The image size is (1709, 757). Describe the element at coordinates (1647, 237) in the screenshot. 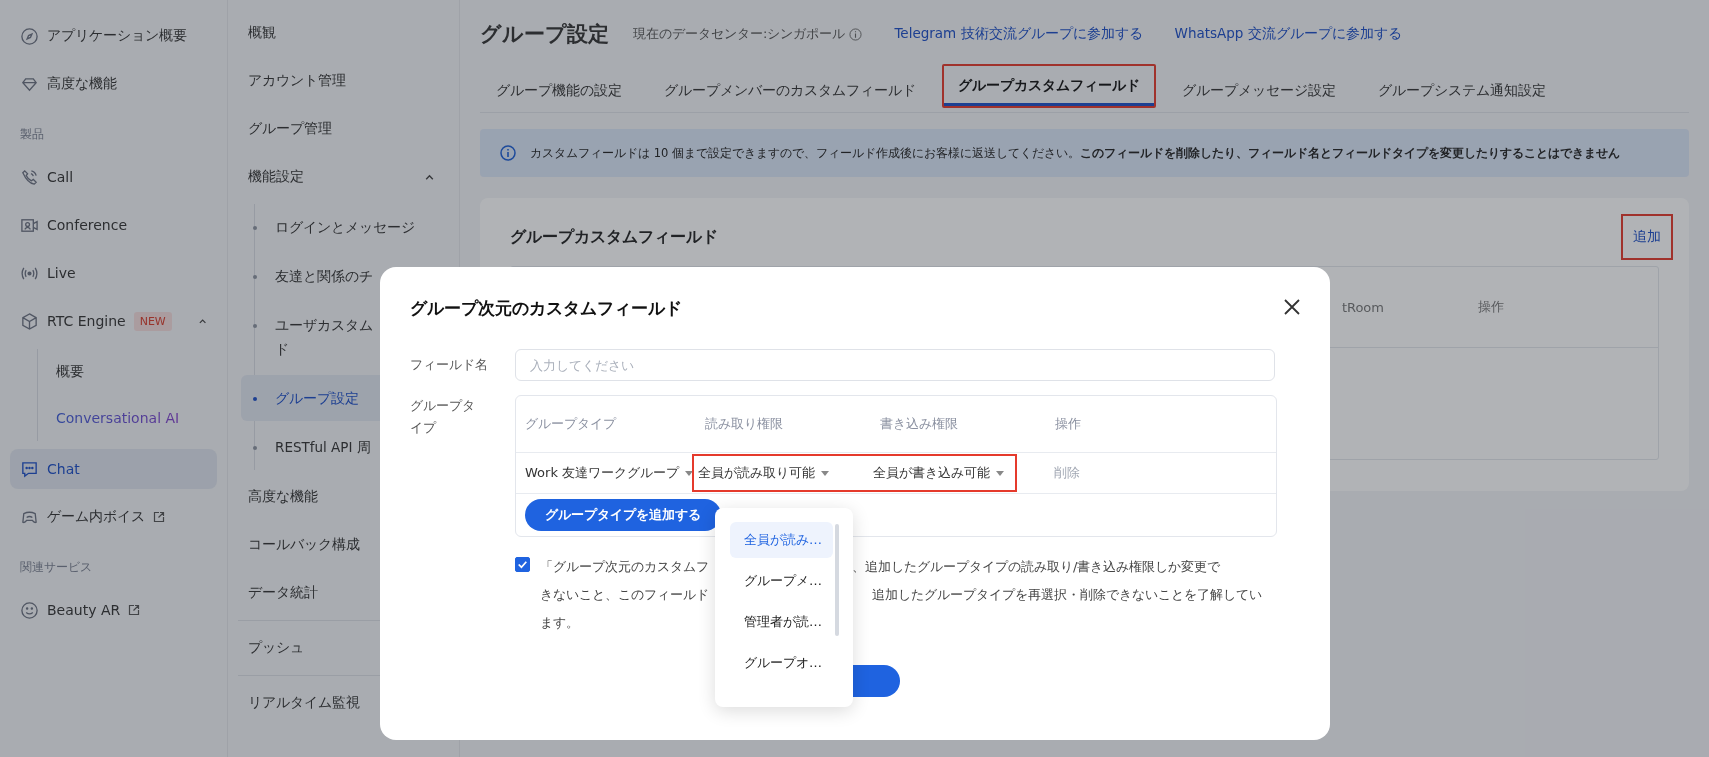

I see `add-link: 追加` at that location.